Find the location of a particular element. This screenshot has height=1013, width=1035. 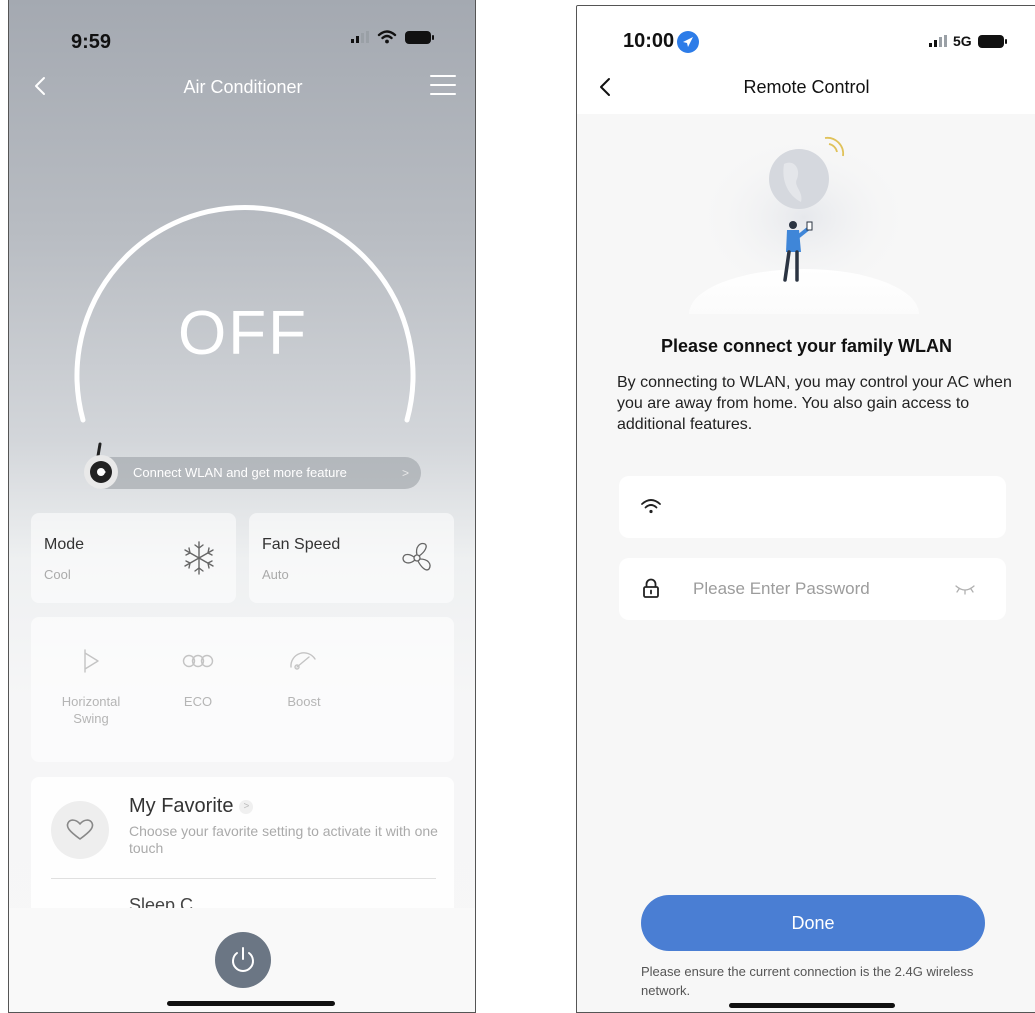

wifi-icon is located at coordinates (651, 506).